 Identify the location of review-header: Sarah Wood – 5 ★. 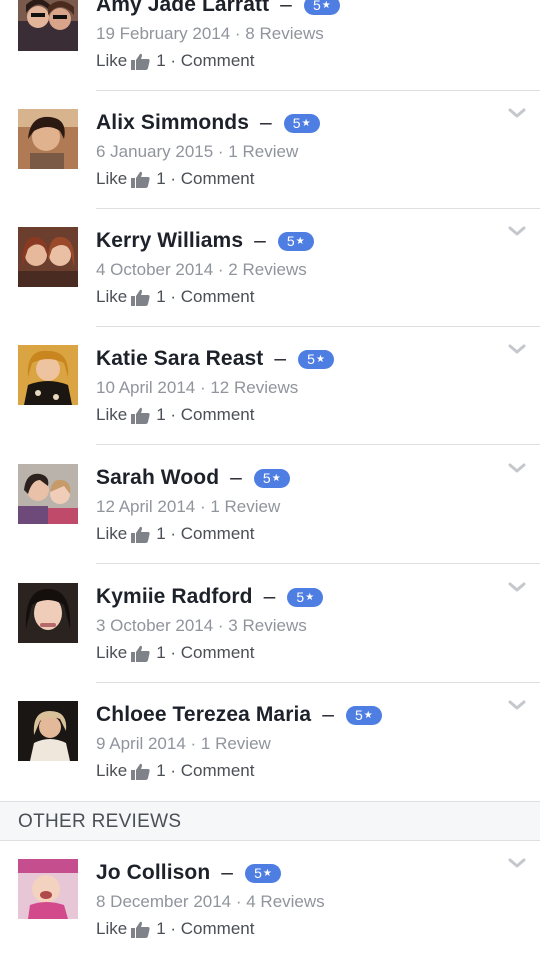
(193, 478).